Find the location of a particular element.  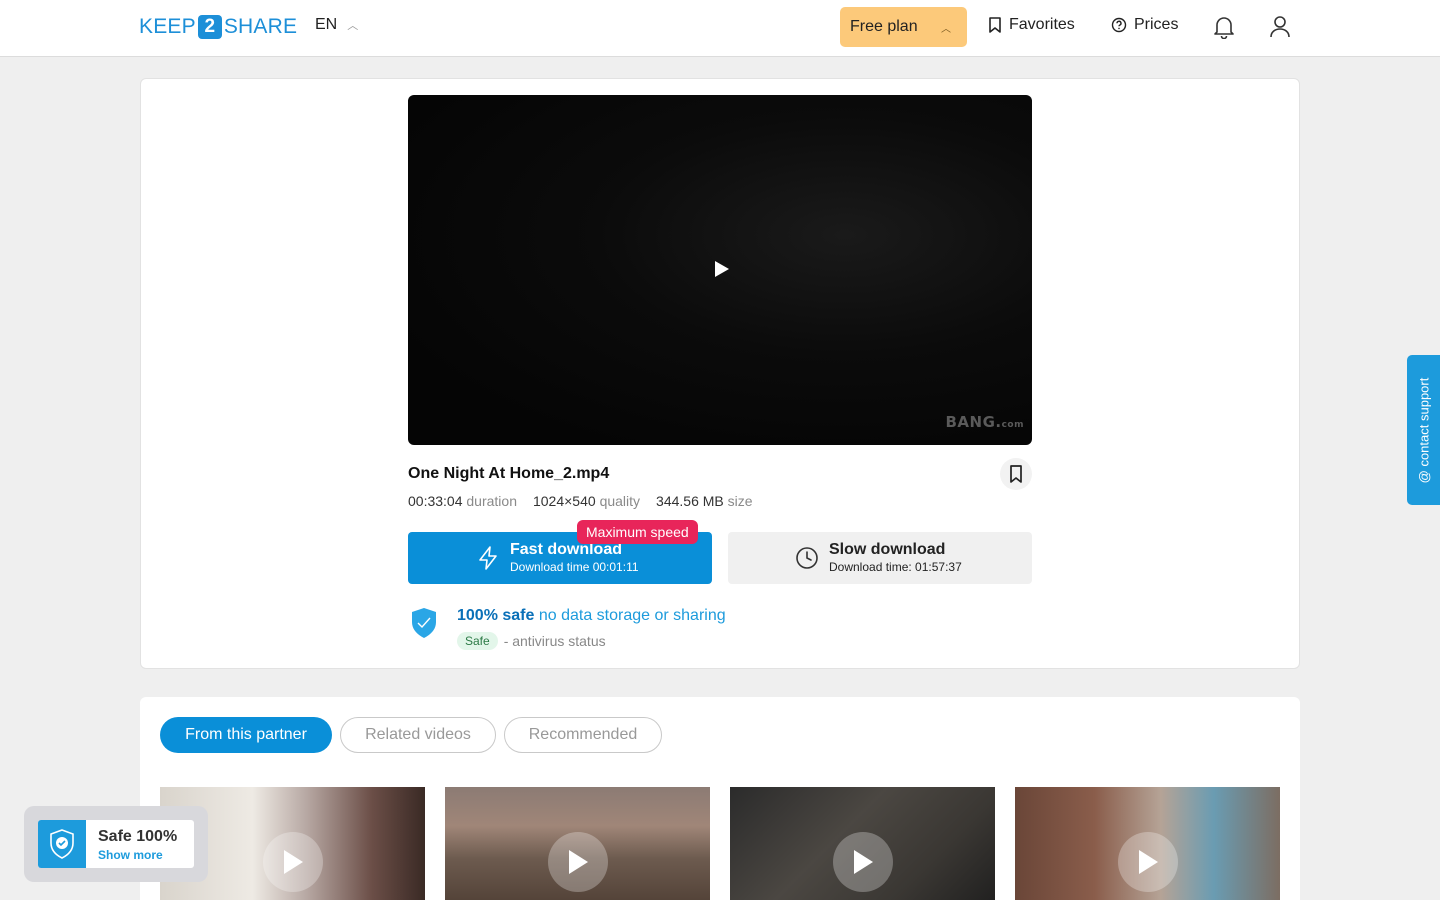

tab-related-videos: Related videos is located at coordinates (418, 735).